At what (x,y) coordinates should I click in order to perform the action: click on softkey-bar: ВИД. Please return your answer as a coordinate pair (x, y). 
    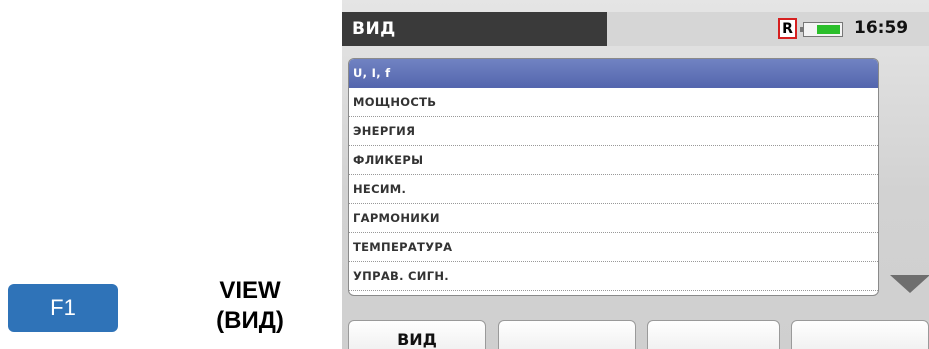
    Looking at the image, I should click on (635, 334).